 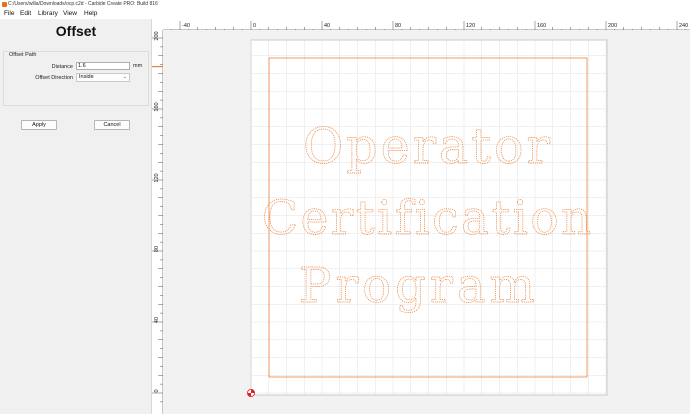 I want to click on menu-help: Help, so click(x=90, y=14).